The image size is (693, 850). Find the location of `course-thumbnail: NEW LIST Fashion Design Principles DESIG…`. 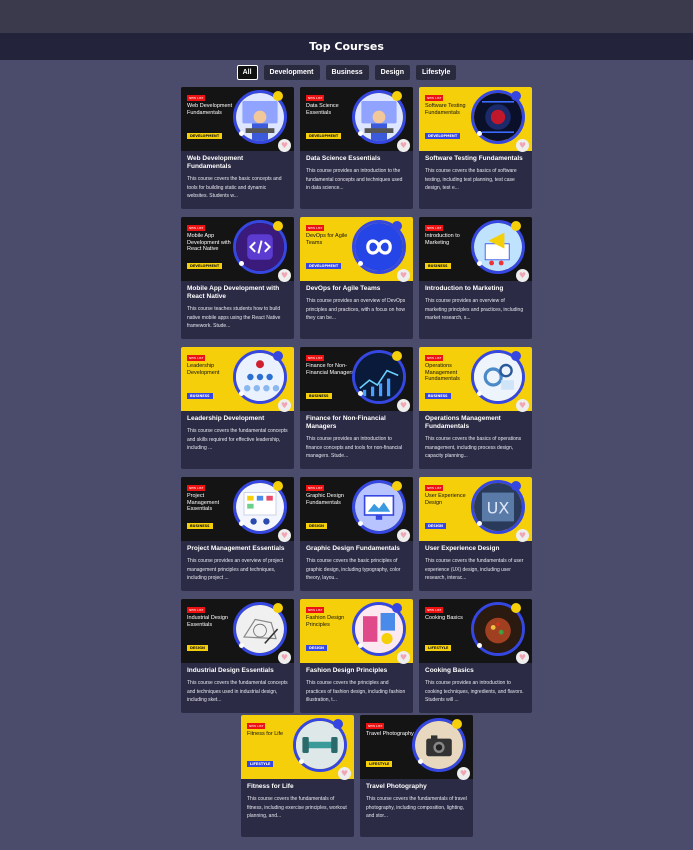

course-thumbnail: NEW LIST Fashion Design Principles DESIG… is located at coordinates (356, 631).